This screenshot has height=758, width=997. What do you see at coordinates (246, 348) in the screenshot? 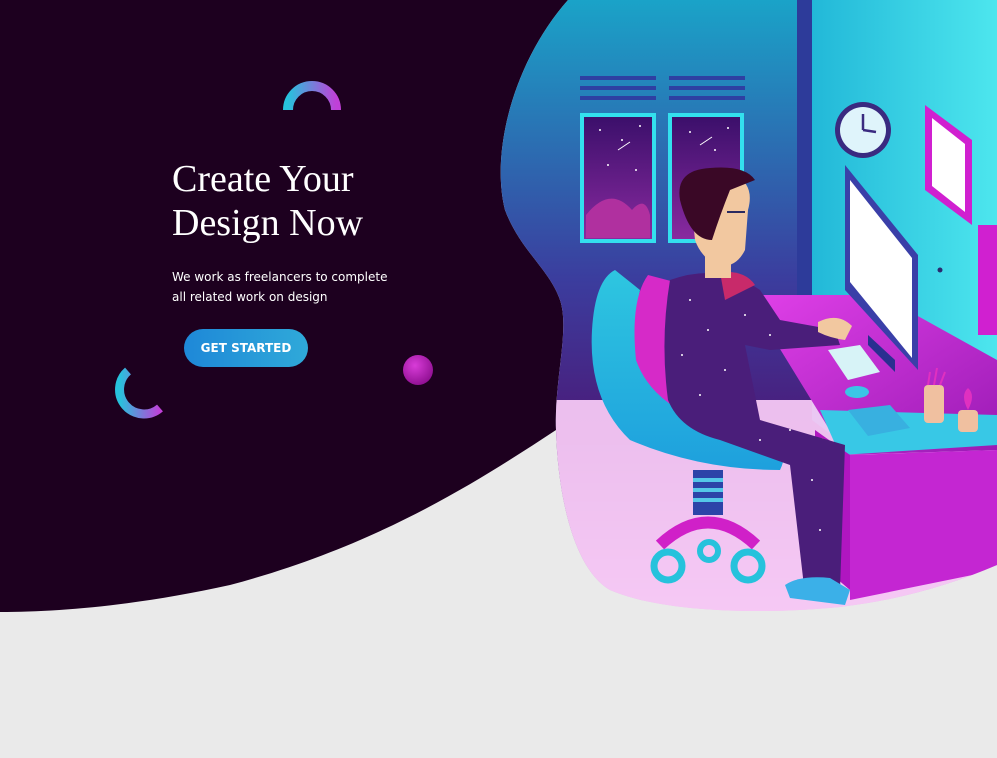
I see `get-started-button: GET STARTED` at bounding box center [246, 348].